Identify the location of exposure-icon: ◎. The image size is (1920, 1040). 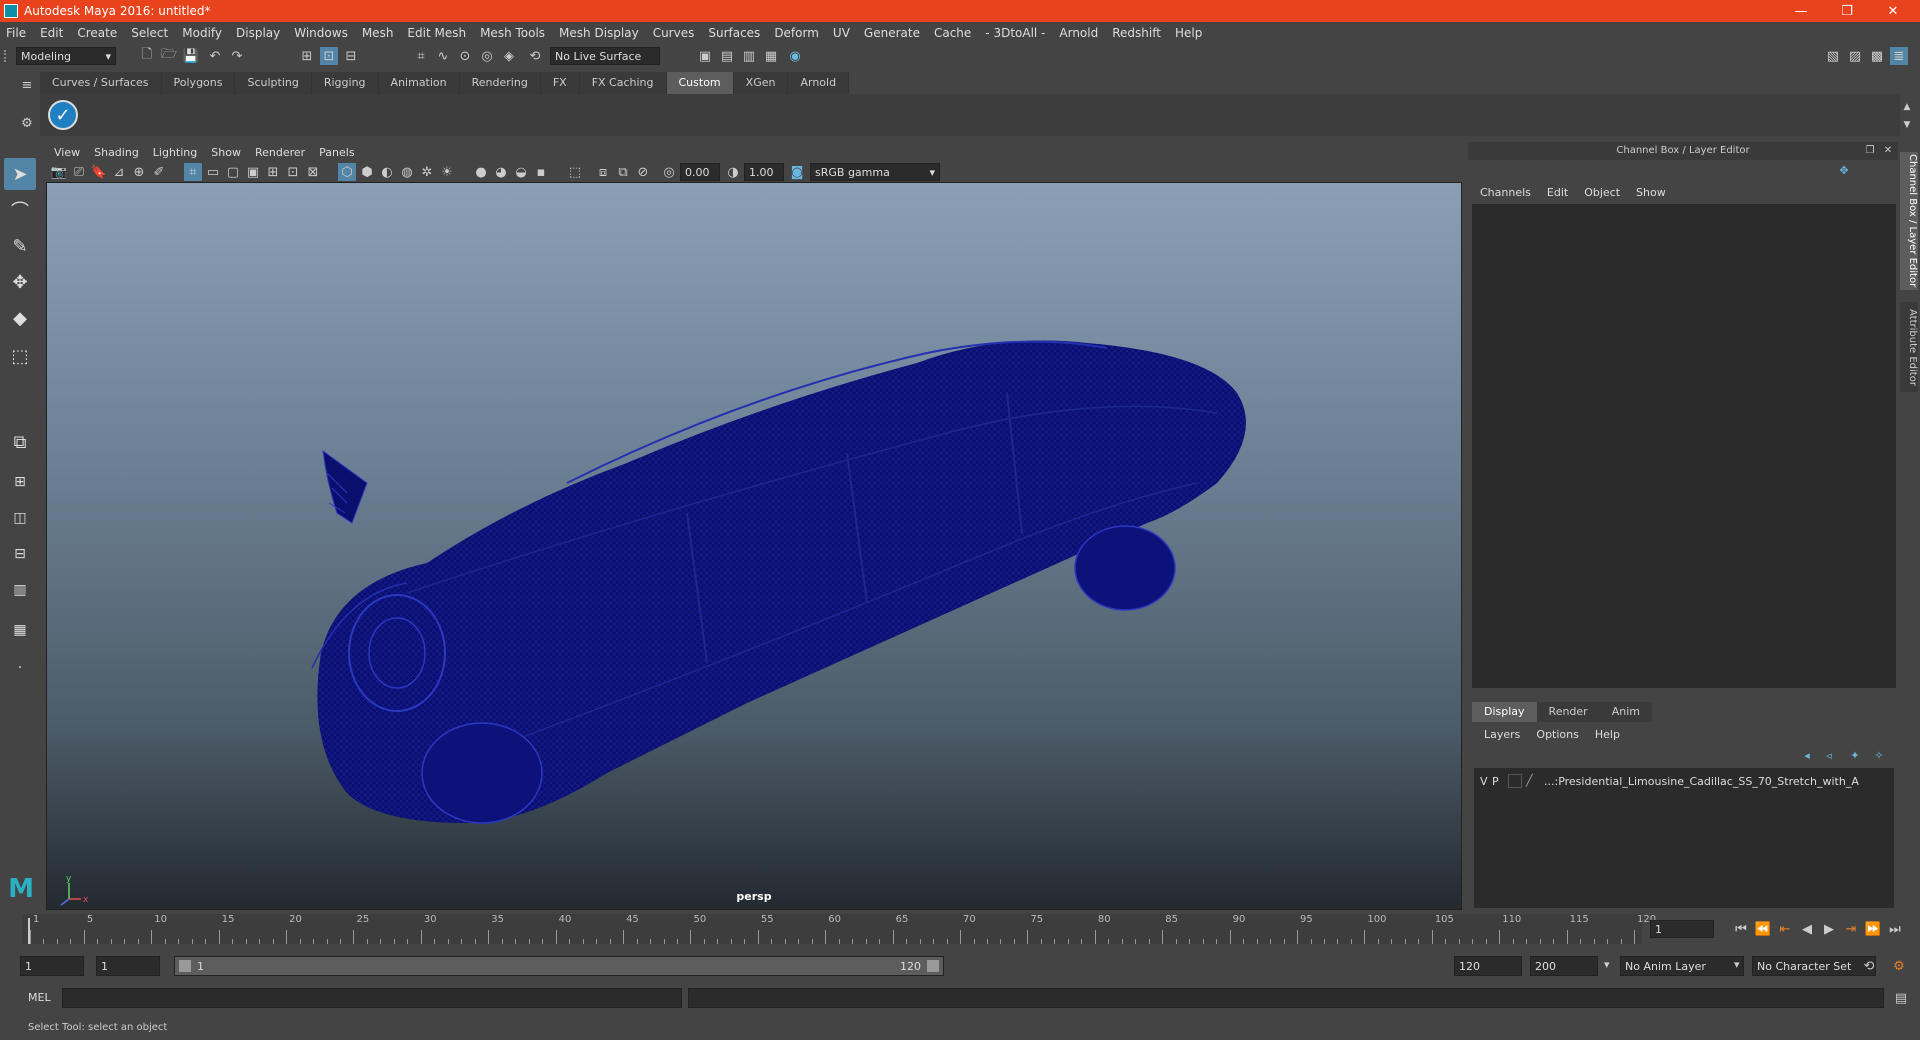
(669, 172).